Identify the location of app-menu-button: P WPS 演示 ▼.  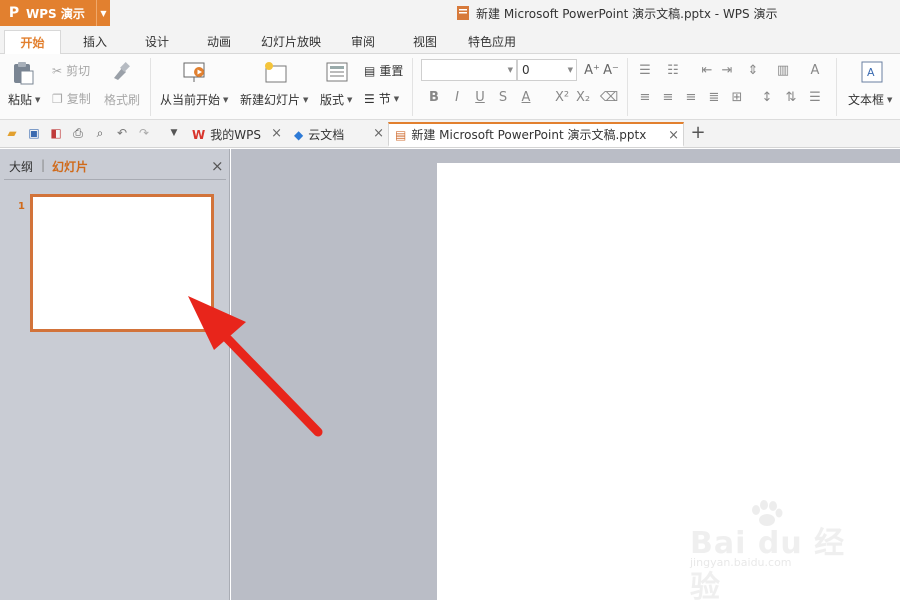
(55, 13).